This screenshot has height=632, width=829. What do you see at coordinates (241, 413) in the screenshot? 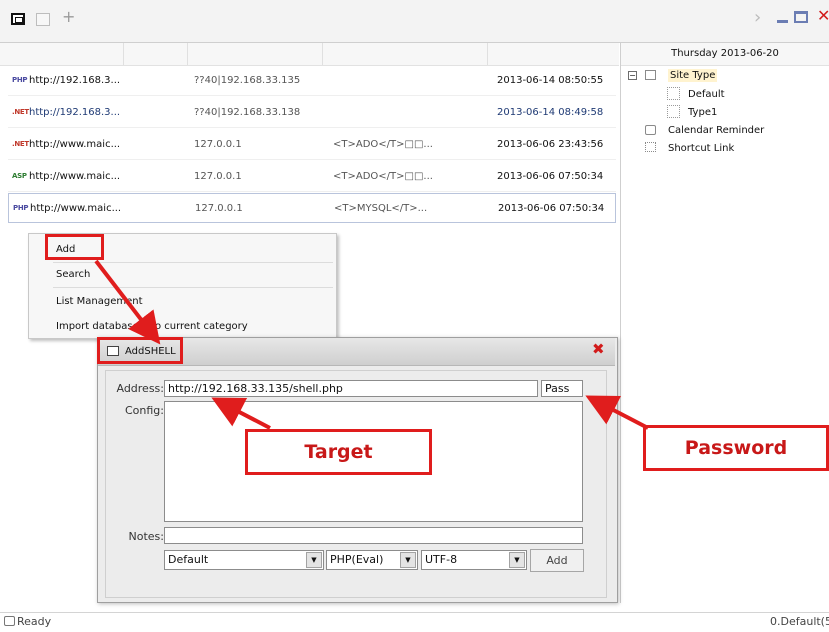
I see `arrow-target-to-address` at bounding box center [241, 413].